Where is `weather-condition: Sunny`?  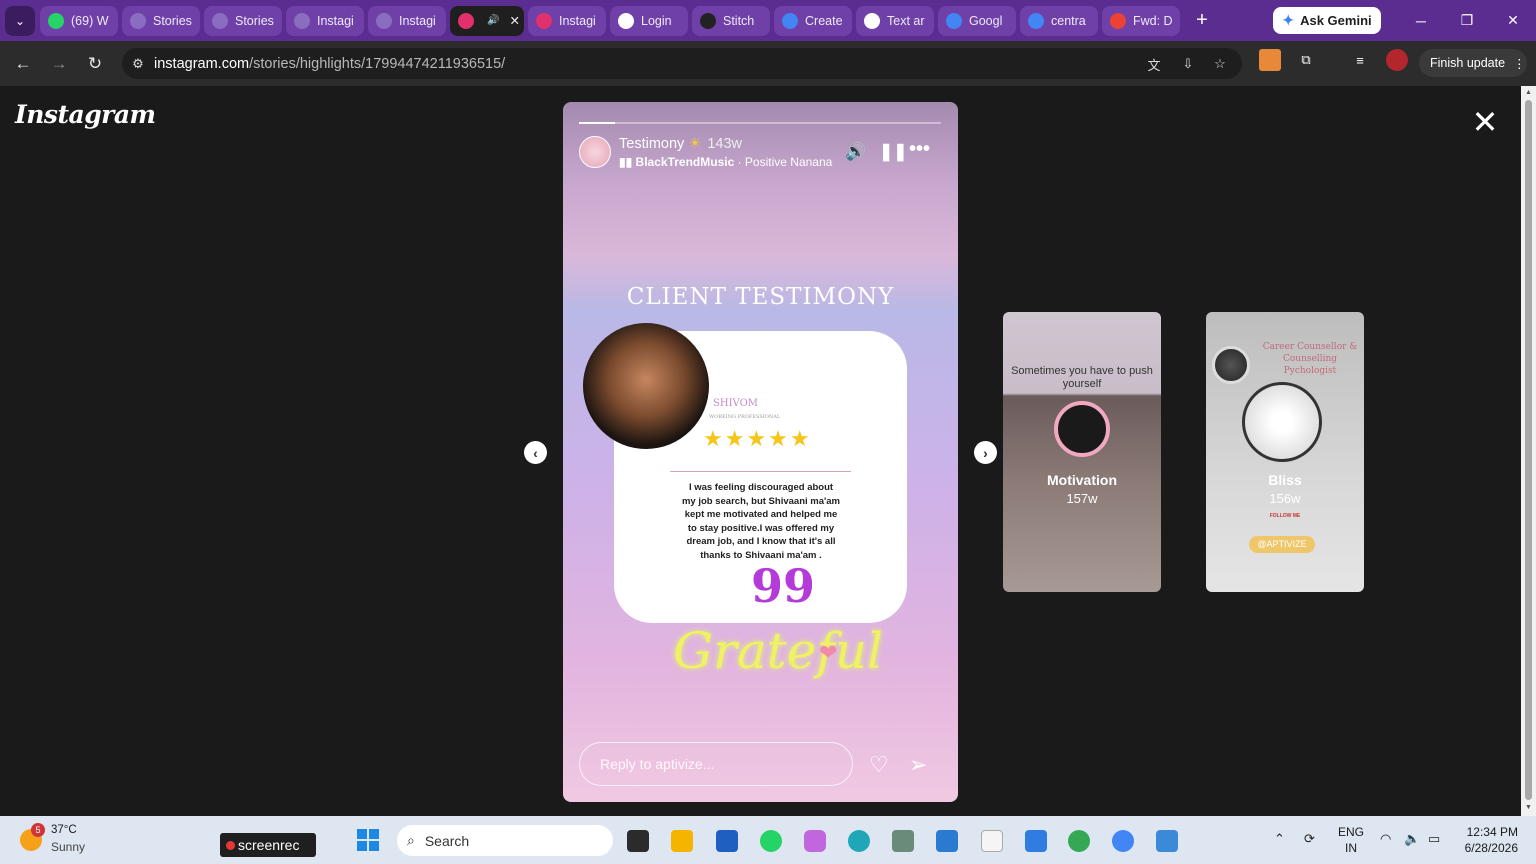
weather-condition: Sunny is located at coordinates (68, 847).